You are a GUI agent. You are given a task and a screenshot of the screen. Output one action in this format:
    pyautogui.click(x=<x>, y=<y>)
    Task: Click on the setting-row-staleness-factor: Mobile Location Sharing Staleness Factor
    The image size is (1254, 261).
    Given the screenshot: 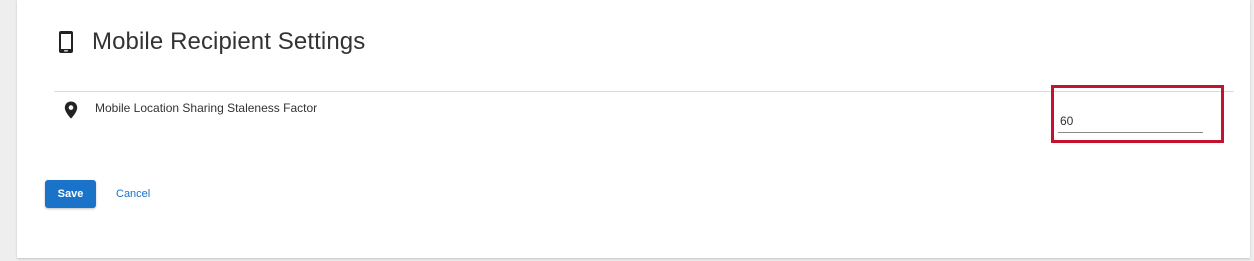 What is the action you would take?
    pyautogui.click(x=190, y=109)
    